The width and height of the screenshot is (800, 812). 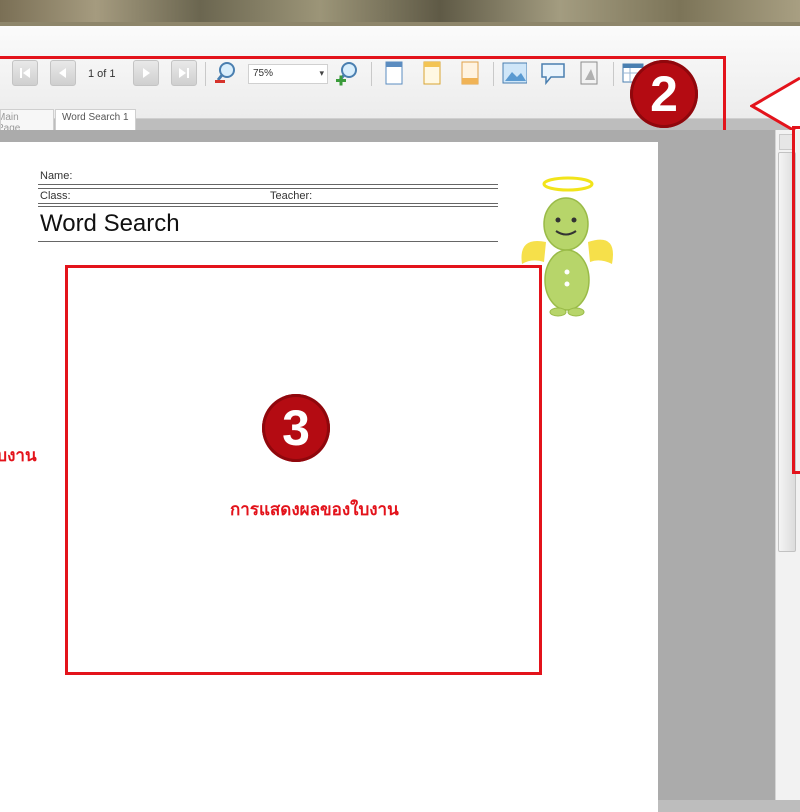 I want to click on worksheet-title: Word Search, so click(x=110, y=223).